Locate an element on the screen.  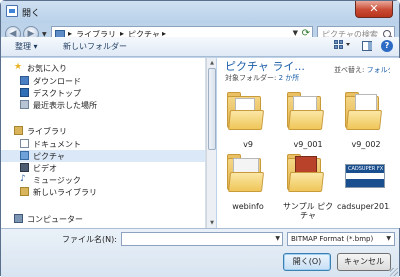
filename-dropdown-icon: ▼ is located at coordinates (277, 238).